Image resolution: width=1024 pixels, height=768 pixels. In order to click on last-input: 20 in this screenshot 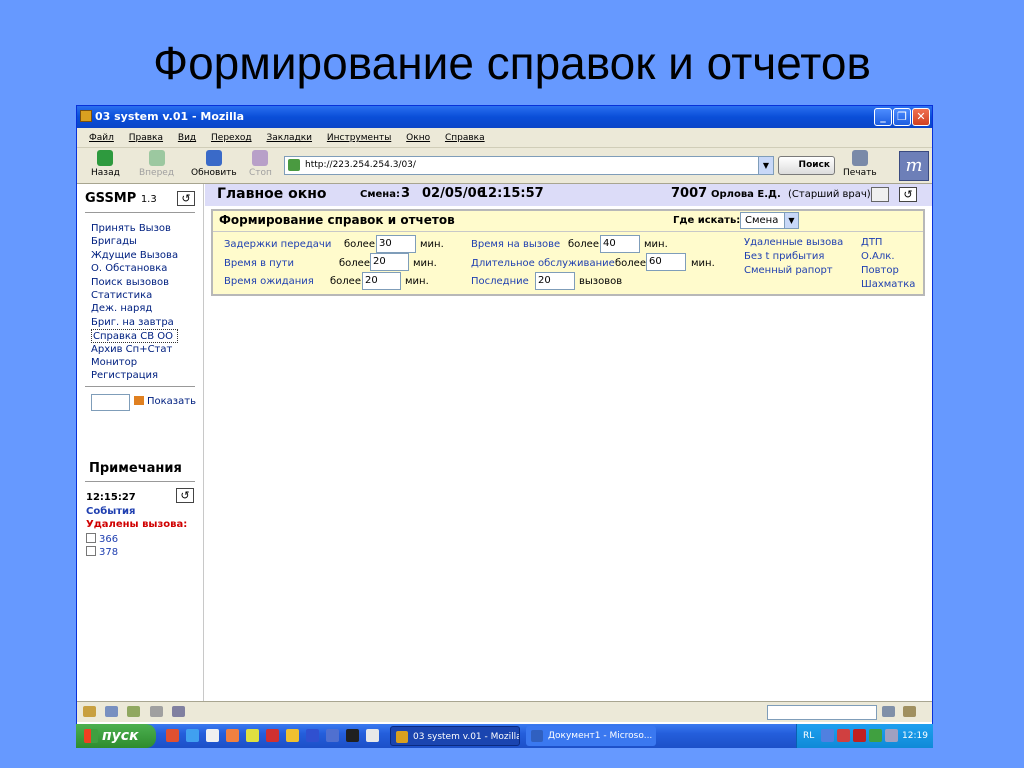, I will do `click(555, 281)`.